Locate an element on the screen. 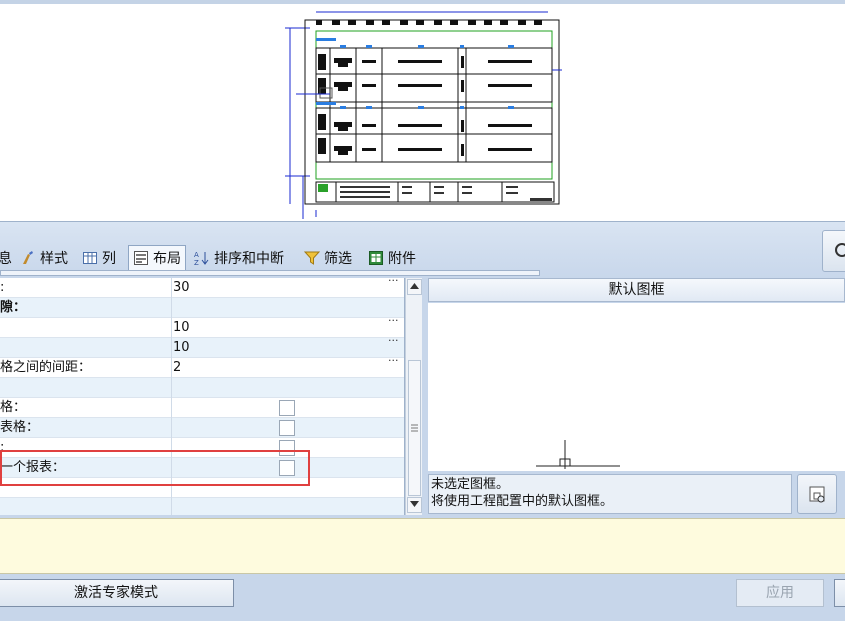  arrow-up-icon is located at coordinates (414, 286).